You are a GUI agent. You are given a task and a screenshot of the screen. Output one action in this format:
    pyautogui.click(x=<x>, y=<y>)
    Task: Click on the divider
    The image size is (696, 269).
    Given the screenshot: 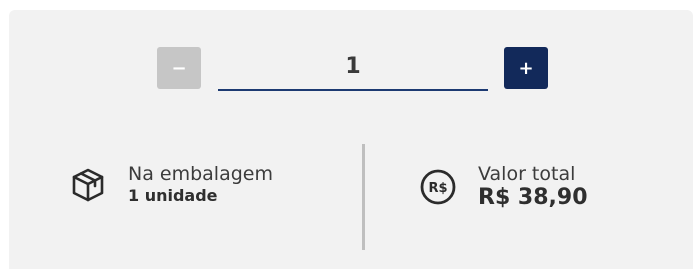 What is the action you would take?
    pyautogui.click(x=363, y=197)
    